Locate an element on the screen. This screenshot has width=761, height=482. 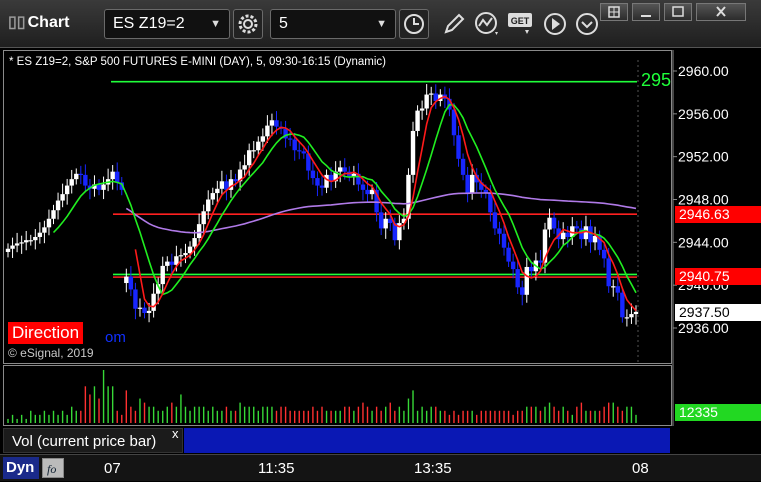
chevron-down-icon is located at coordinates (587, 24).